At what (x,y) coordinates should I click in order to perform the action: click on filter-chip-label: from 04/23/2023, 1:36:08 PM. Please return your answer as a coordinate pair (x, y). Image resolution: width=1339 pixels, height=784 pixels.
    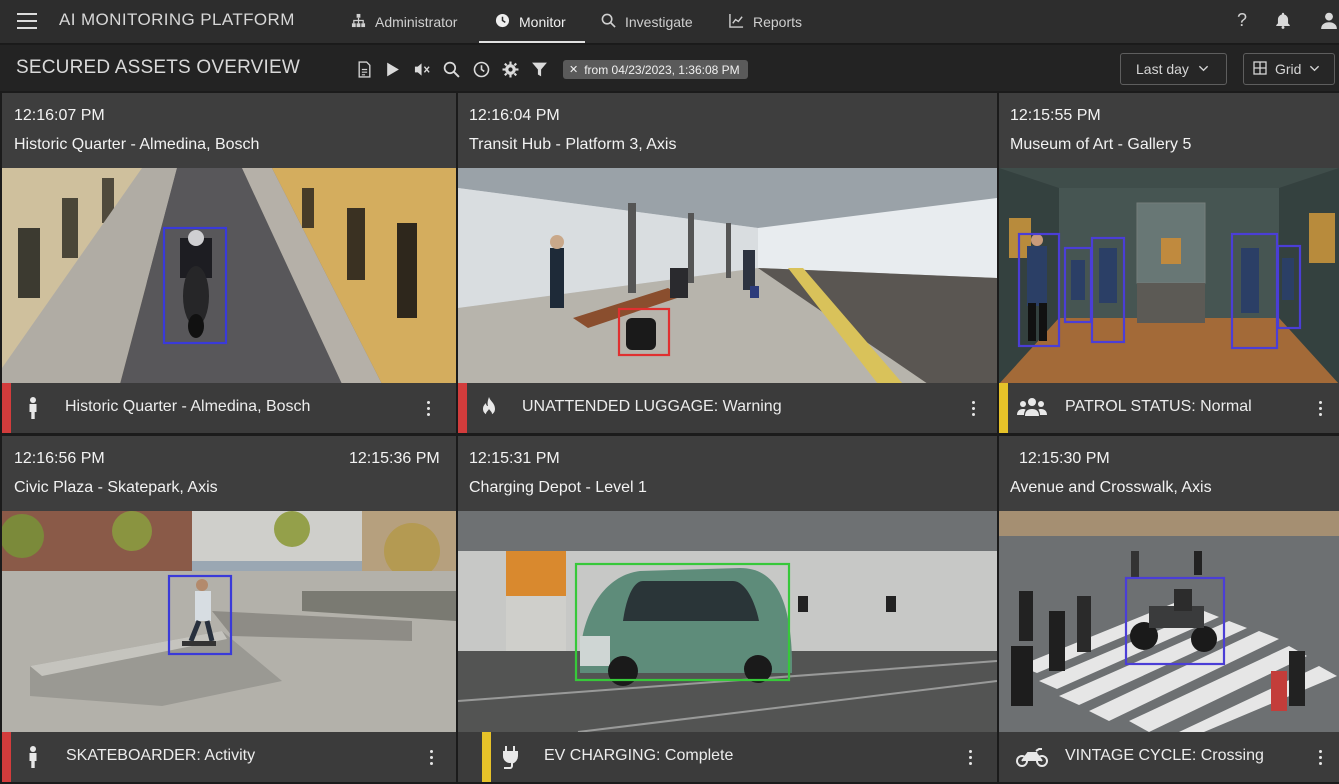
    Looking at the image, I should click on (662, 69).